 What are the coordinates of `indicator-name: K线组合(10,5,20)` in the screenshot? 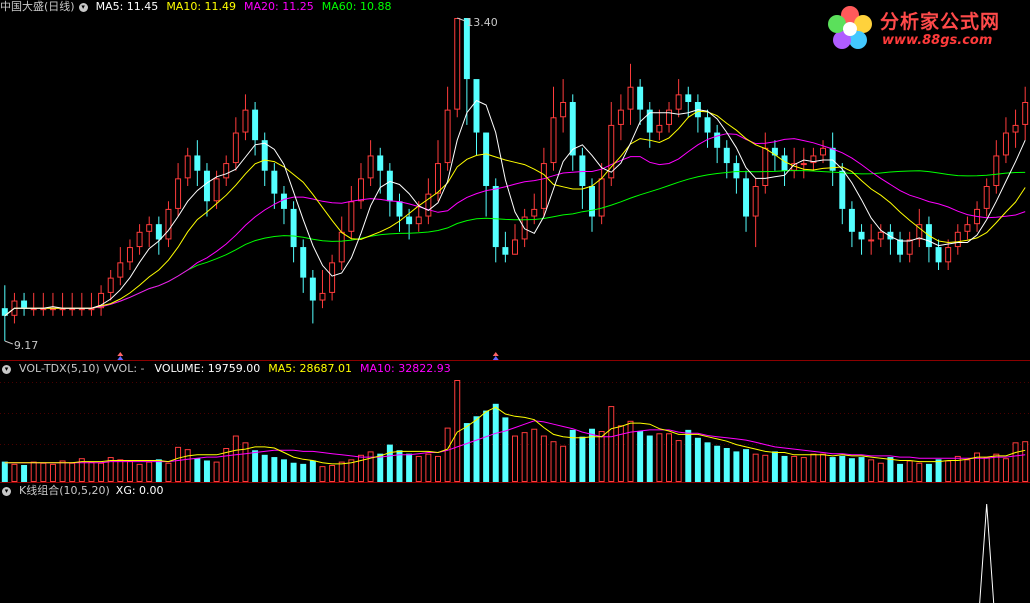 It's located at (64, 490).